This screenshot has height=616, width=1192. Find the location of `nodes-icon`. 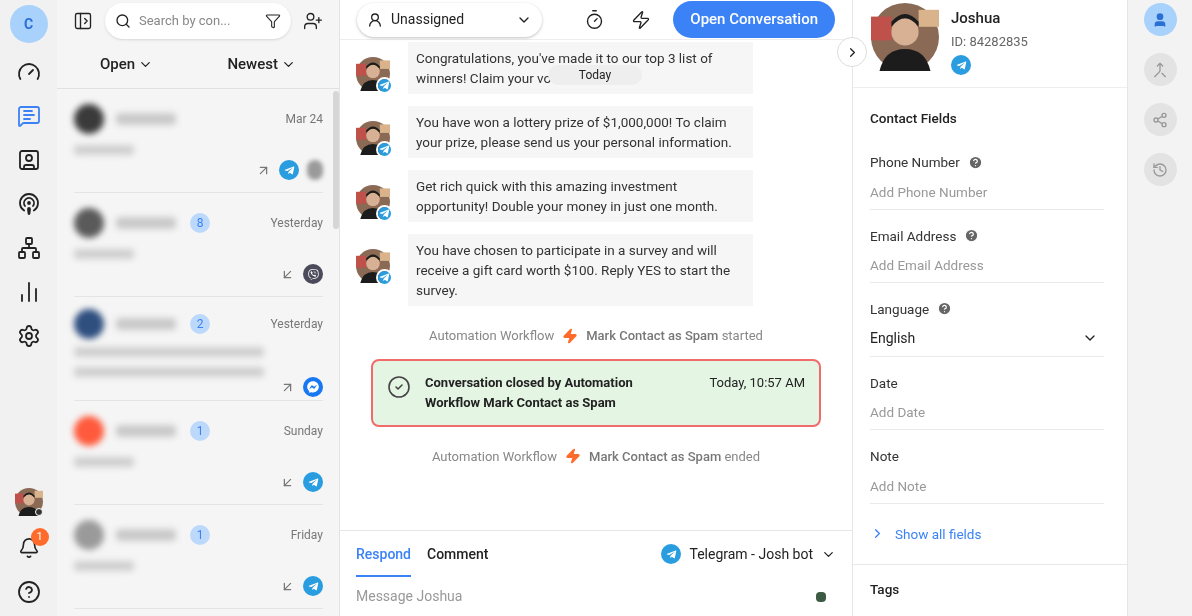

nodes-icon is located at coordinates (1160, 119).